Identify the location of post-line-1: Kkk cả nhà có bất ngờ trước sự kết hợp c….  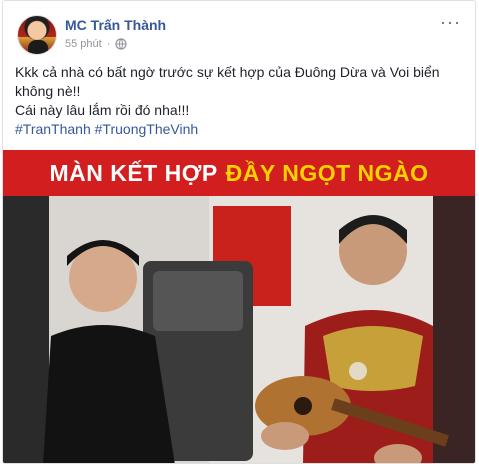
(227, 81).